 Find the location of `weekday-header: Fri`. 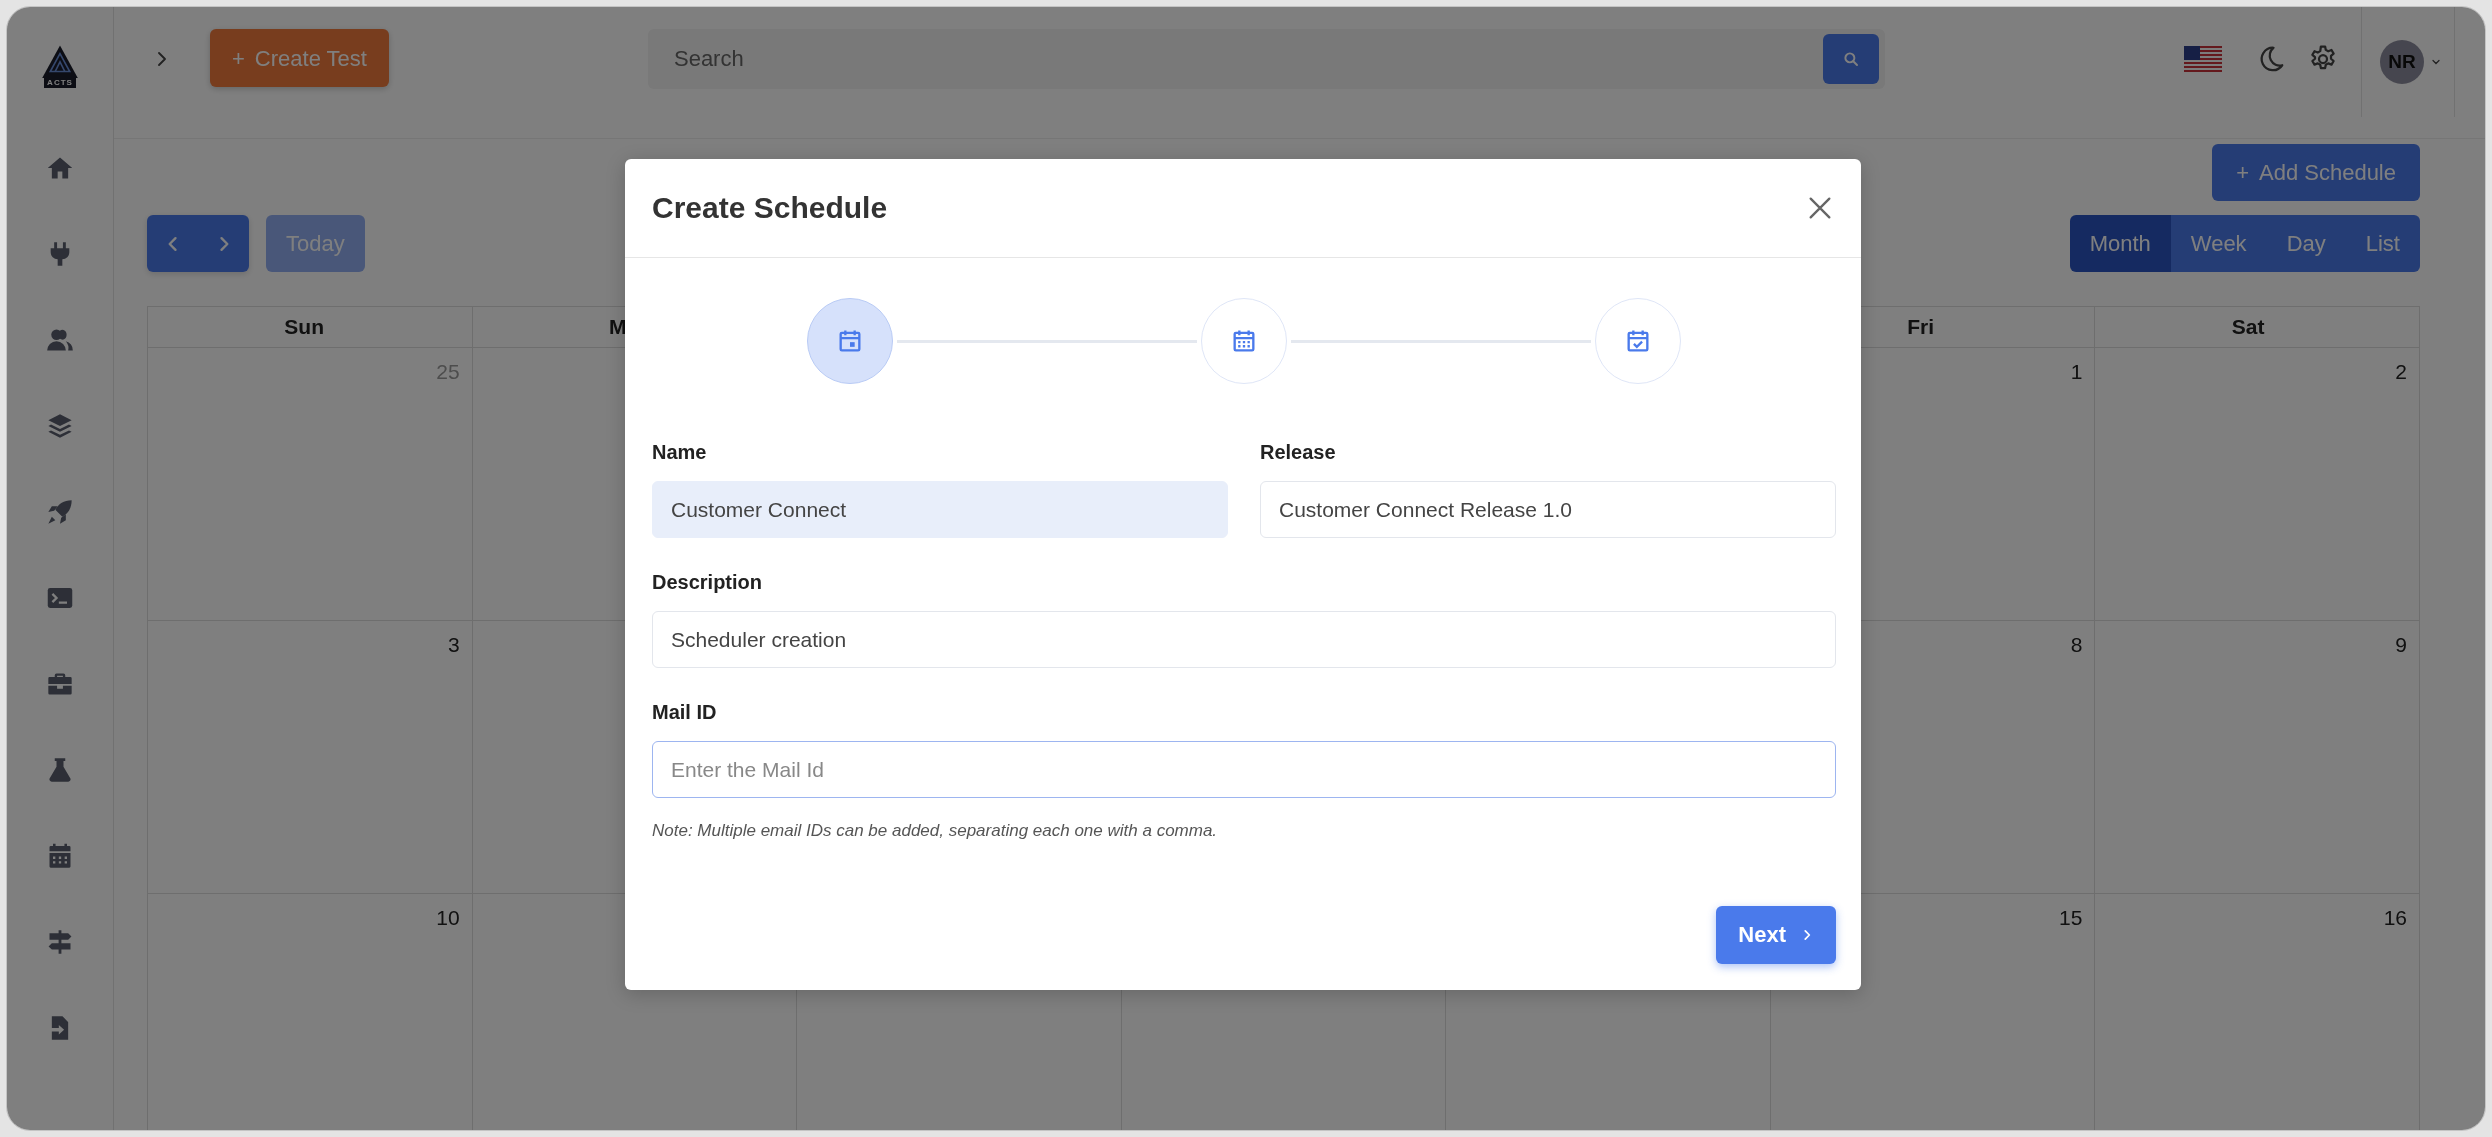

weekday-header: Fri is located at coordinates (1920, 327).